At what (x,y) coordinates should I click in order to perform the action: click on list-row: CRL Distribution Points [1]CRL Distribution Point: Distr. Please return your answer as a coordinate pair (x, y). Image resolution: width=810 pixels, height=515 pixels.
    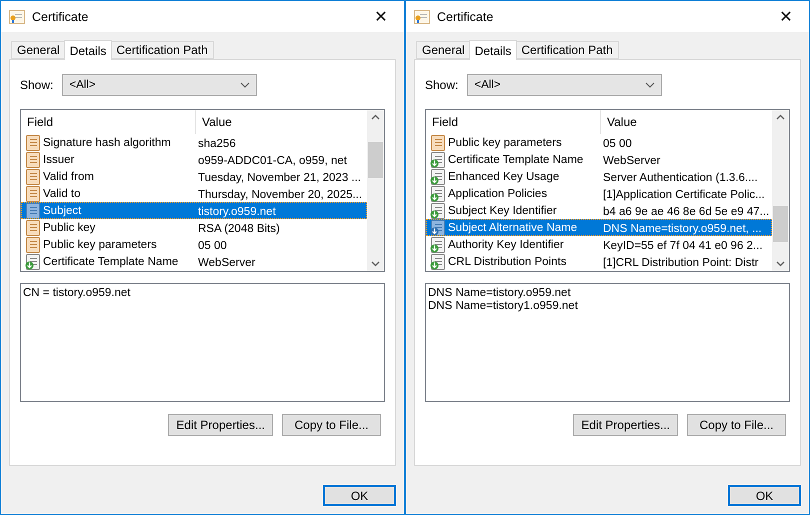
    Looking at the image, I should click on (599, 261).